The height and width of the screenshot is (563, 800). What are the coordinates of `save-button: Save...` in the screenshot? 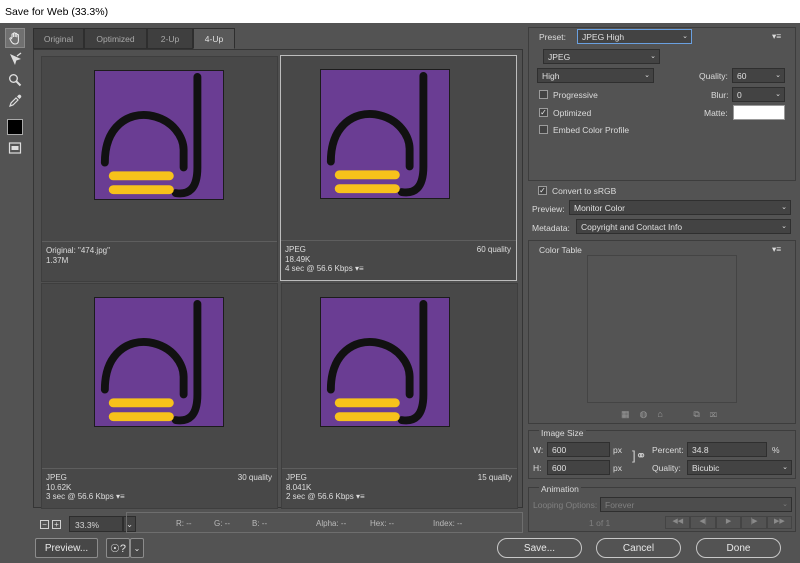 It's located at (539, 548).